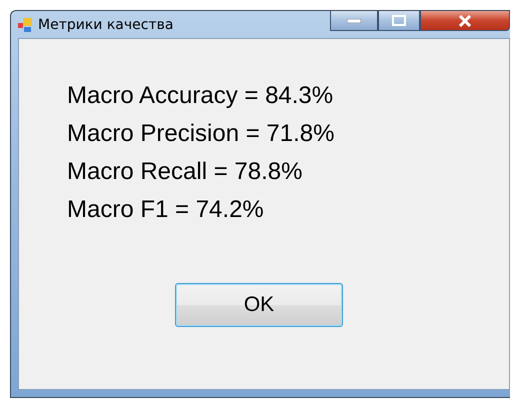 The height and width of the screenshot is (400, 512). I want to click on ok-button: OK, so click(259, 305).